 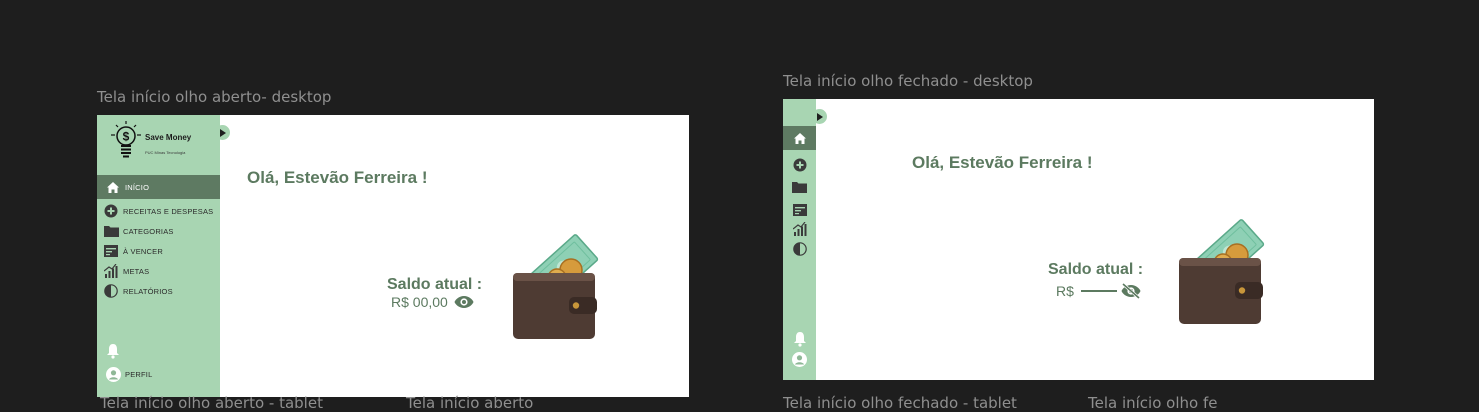 What do you see at coordinates (900, 403) in the screenshot?
I see `frame-label-closed-tablet: Tela início olho fechado - tablet` at bounding box center [900, 403].